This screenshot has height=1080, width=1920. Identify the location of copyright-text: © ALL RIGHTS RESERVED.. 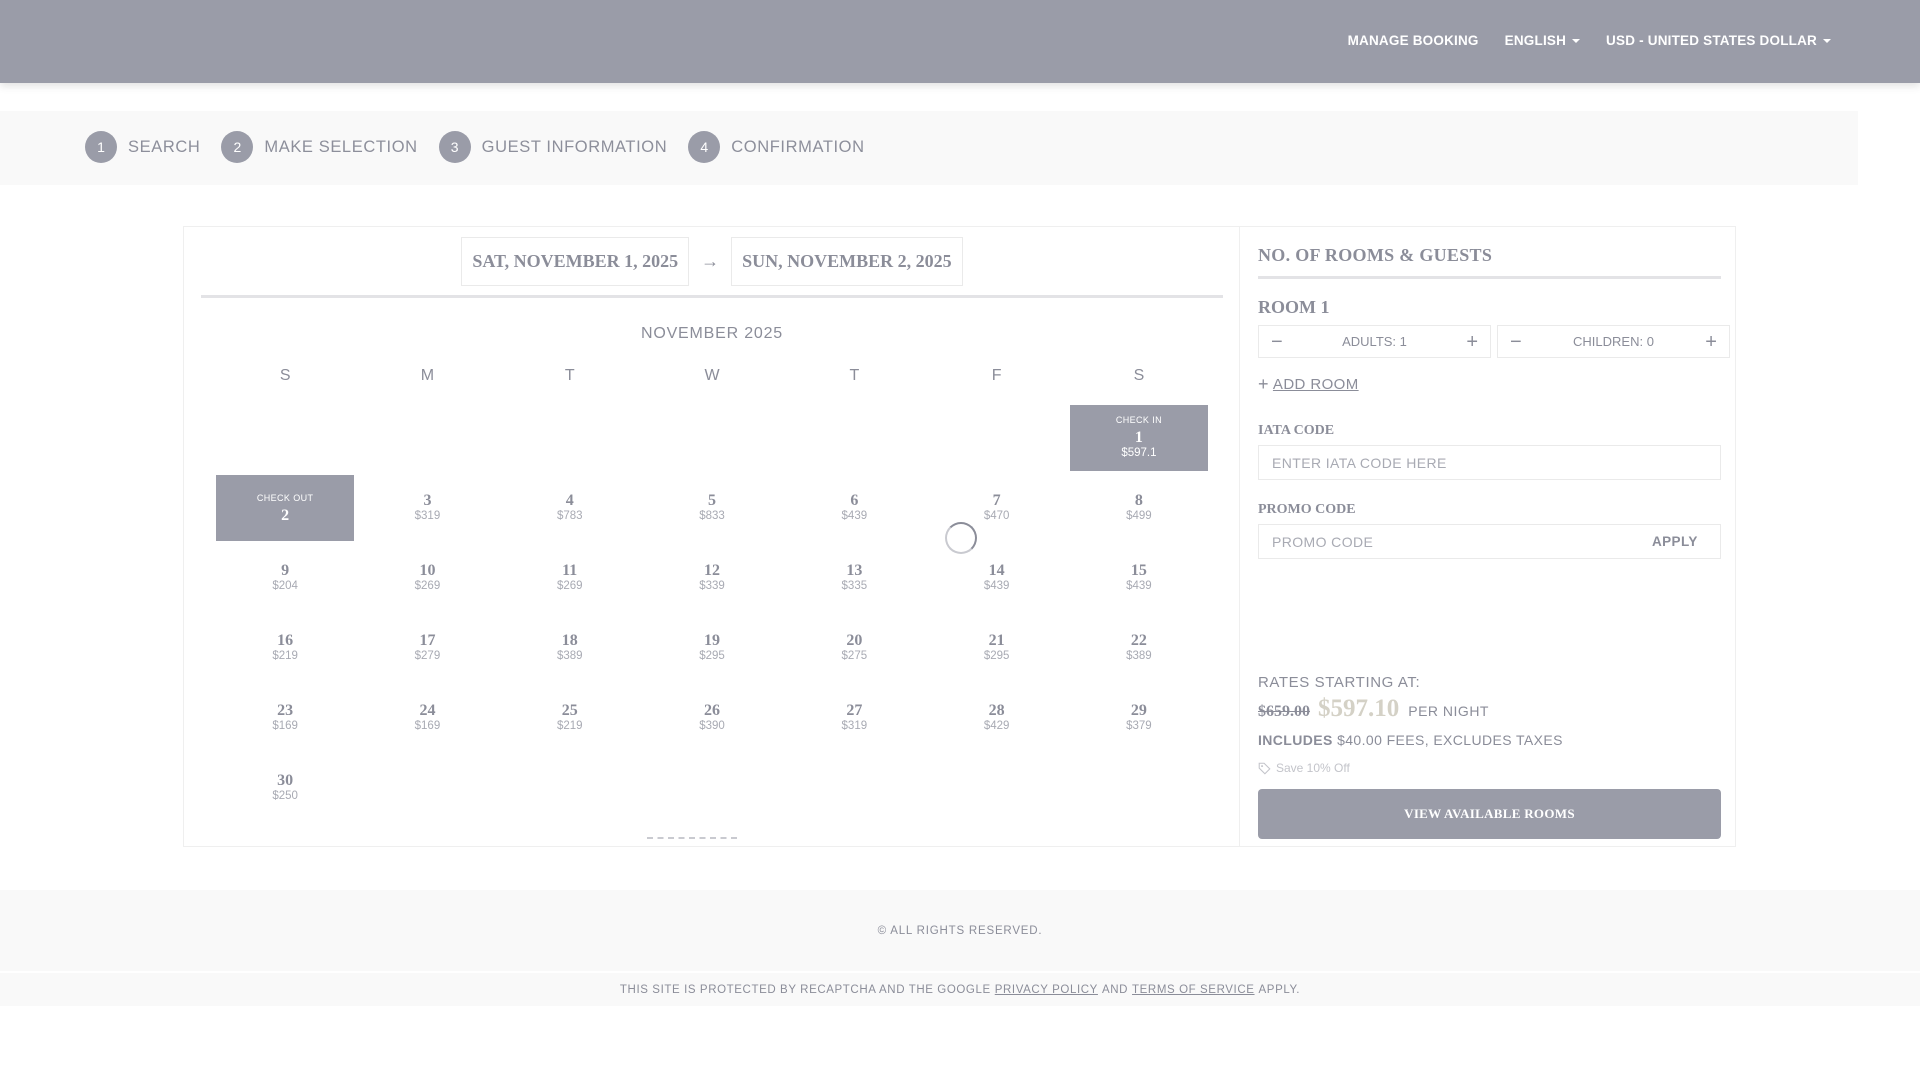
(960, 930).